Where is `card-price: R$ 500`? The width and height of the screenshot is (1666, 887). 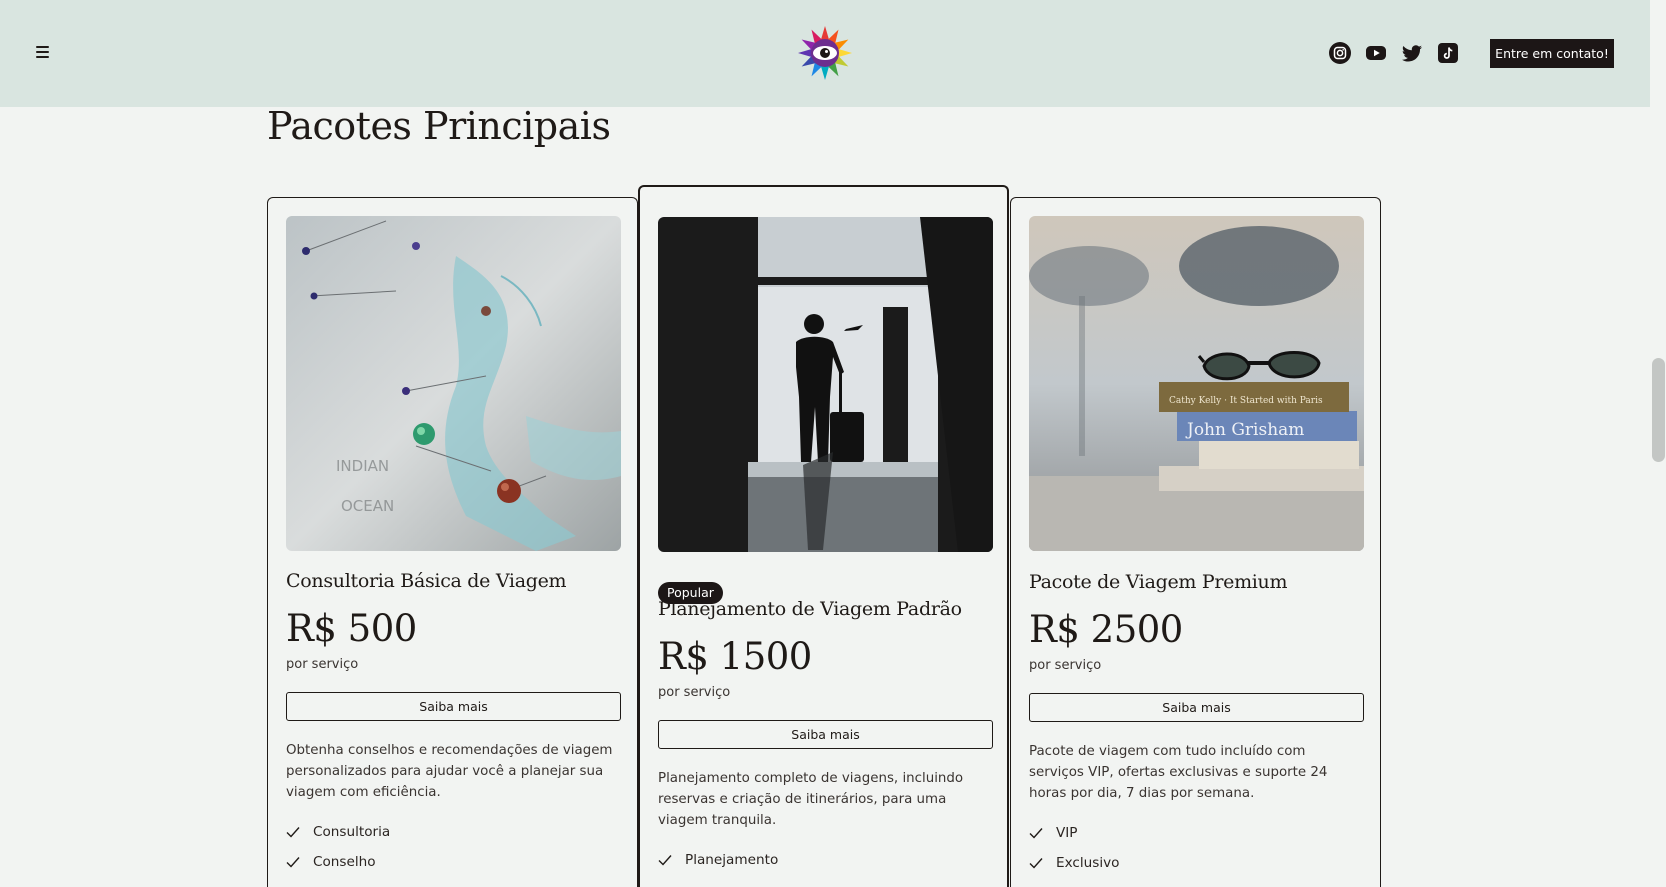 card-price: R$ 500 is located at coordinates (351, 628).